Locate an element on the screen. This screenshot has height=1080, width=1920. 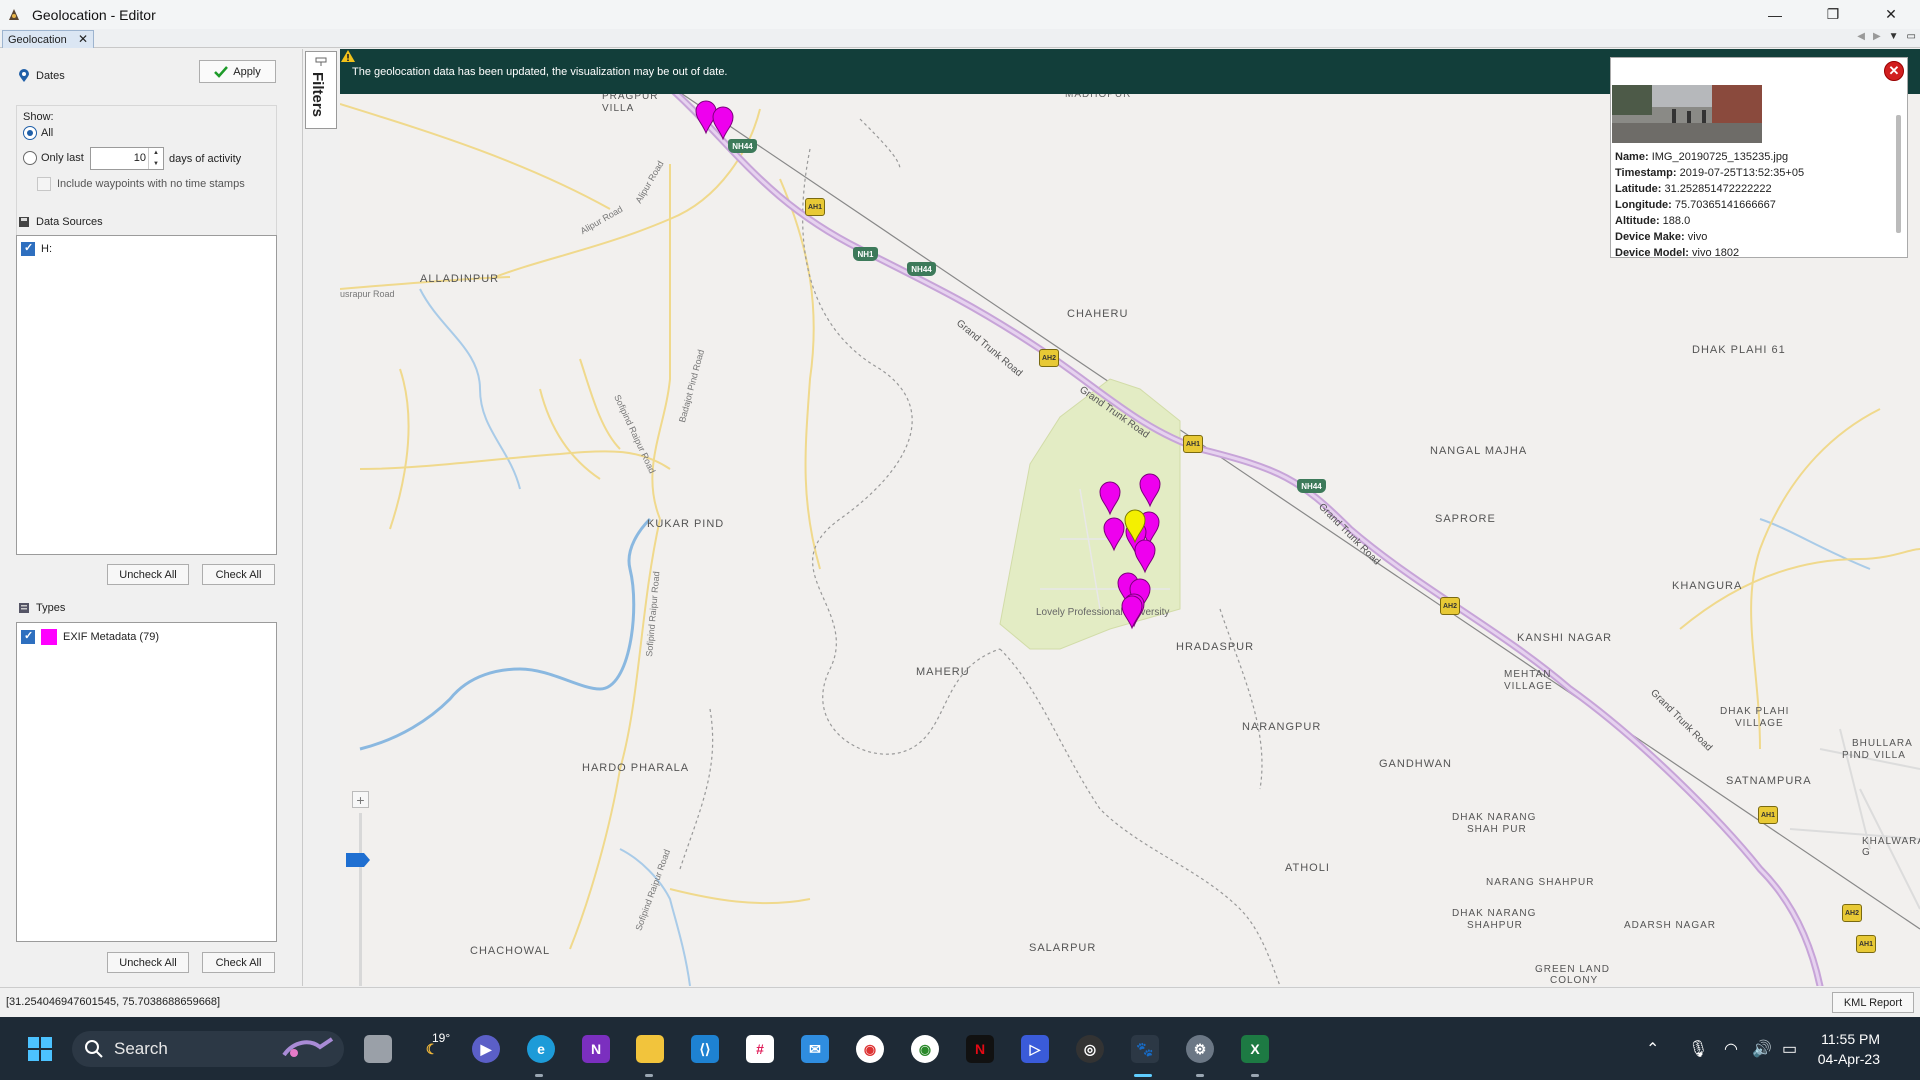
types-icon is located at coordinates (24, 608).